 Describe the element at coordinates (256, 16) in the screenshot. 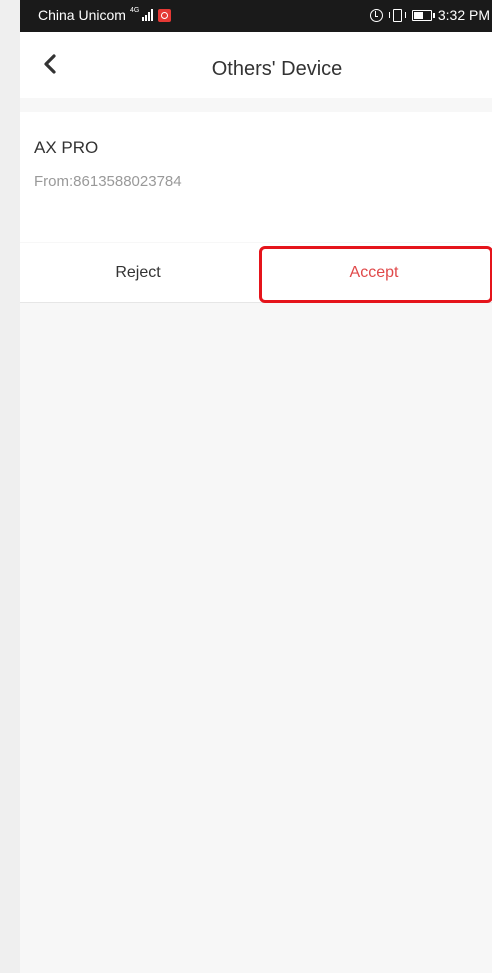

I see `status-bar: China Unicom 4G 3:32 PM` at that location.